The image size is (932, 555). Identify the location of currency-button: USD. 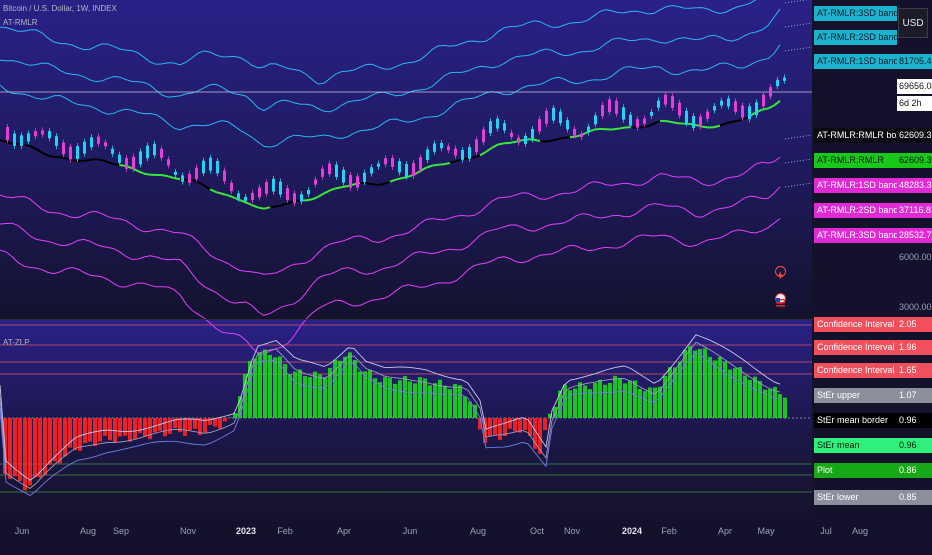
(913, 23).